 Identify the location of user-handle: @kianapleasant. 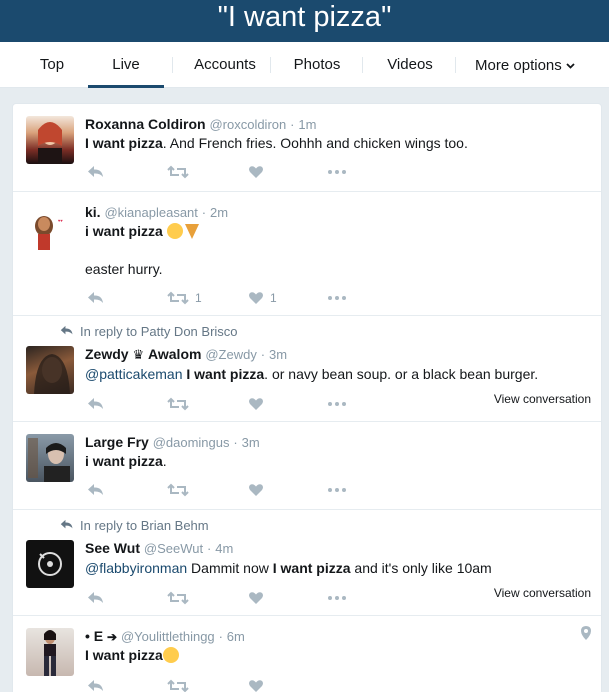
(150, 212).